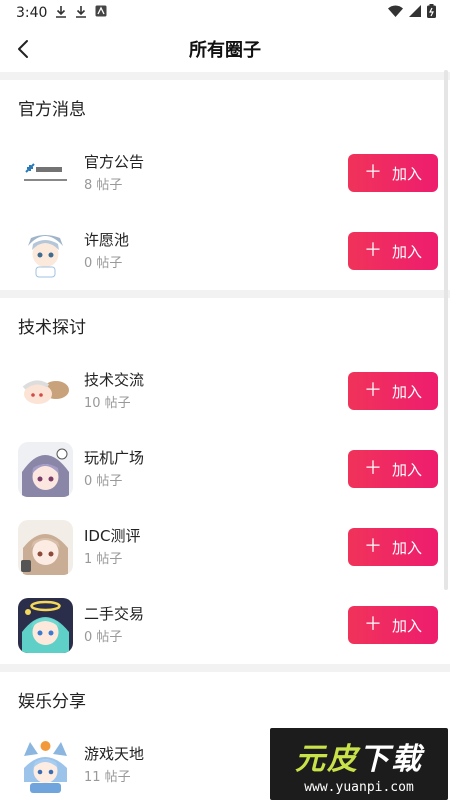 The height and width of the screenshot is (800, 450). Describe the element at coordinates (391, 759) in the screenshot. I see `watermark-char: 下载` at that location.